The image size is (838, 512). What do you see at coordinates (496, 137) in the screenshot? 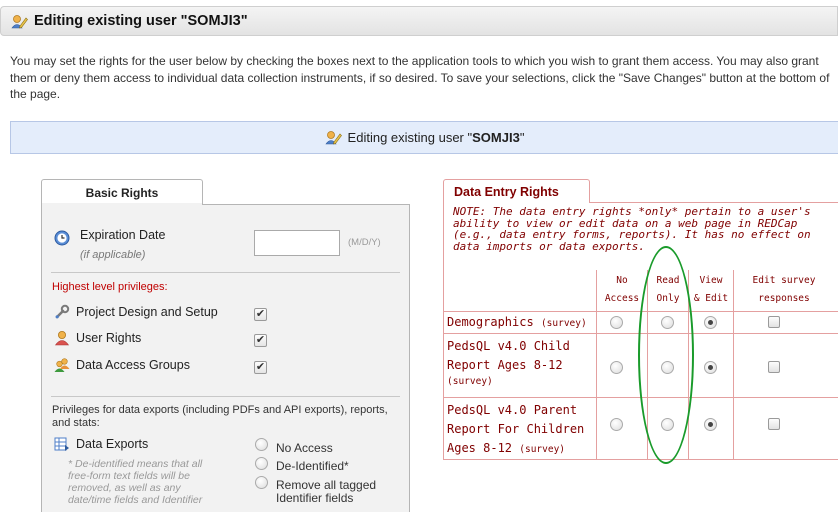
I see `banner-username: SOMJI3` at bounding box center [496, 137].